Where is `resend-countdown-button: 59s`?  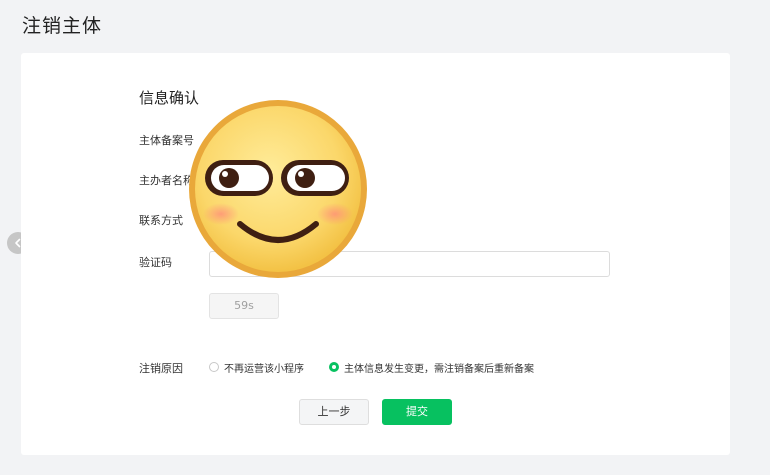 resend-countdown-button: 59s is located at coordinates (244, 306).